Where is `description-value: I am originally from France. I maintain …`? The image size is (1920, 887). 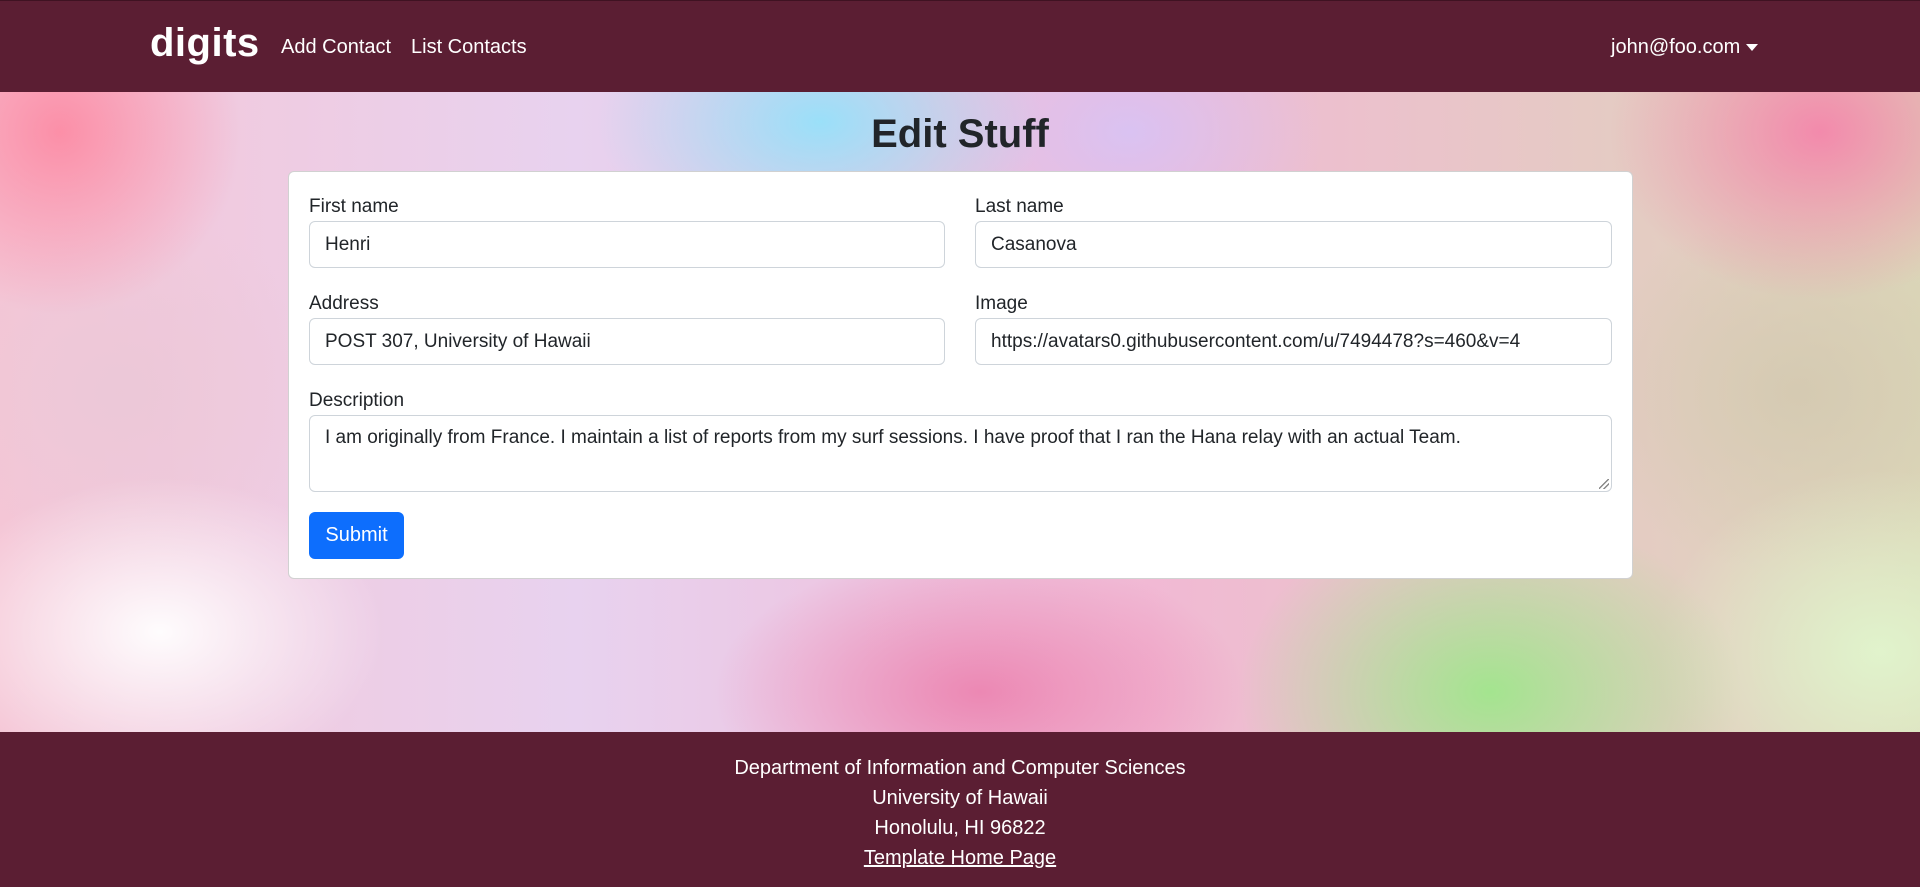 description-value: I am originally from France. I maintain … is located at coordinates (893, 437).